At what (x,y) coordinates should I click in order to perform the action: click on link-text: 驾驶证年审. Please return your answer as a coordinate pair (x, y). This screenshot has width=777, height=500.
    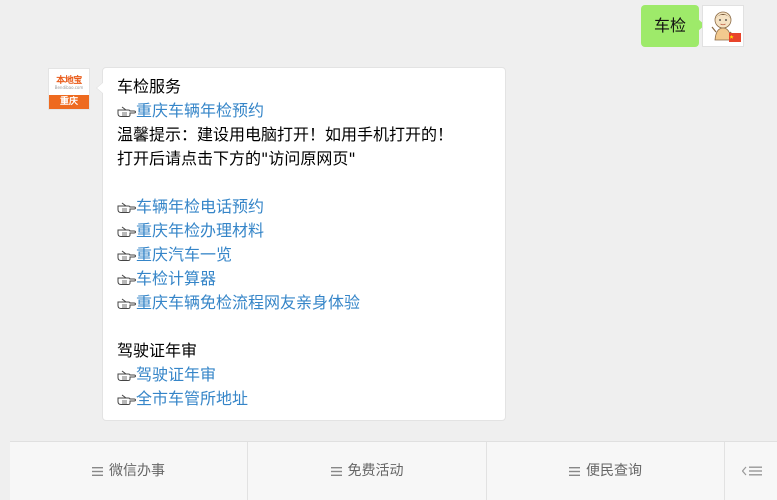
    Looking at the image, I should click on (176, 374).